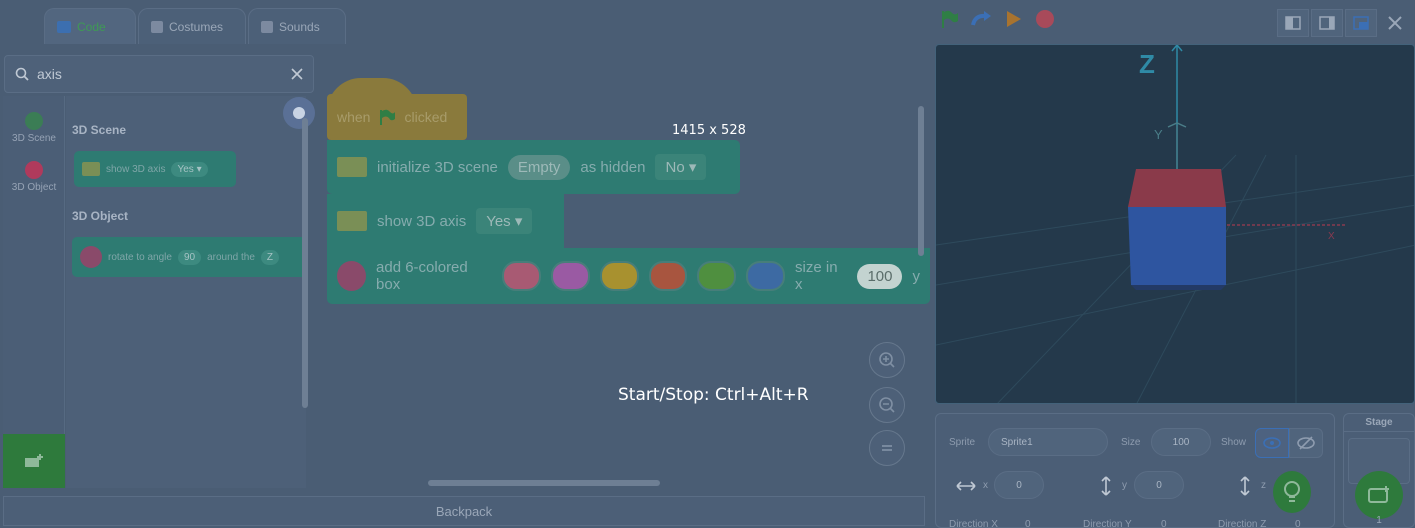 This screenshot has height=528, width=1415. I want to click on size-field: 100, so click(1181, 442).